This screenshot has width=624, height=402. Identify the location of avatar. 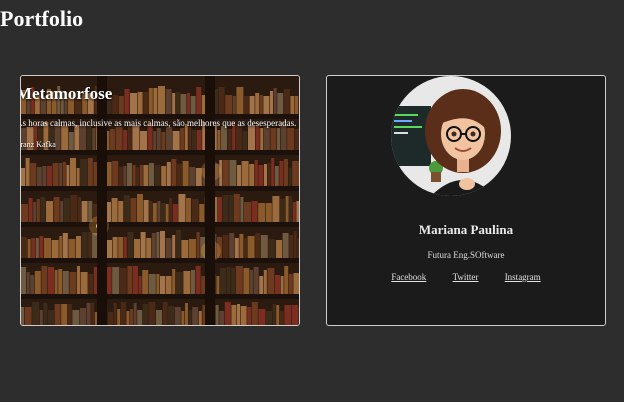
(451, 136).